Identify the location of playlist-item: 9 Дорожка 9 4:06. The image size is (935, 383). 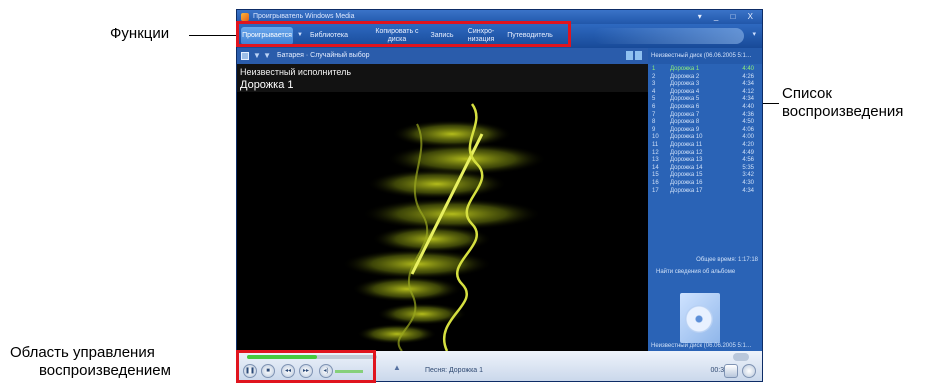
(705, 131).